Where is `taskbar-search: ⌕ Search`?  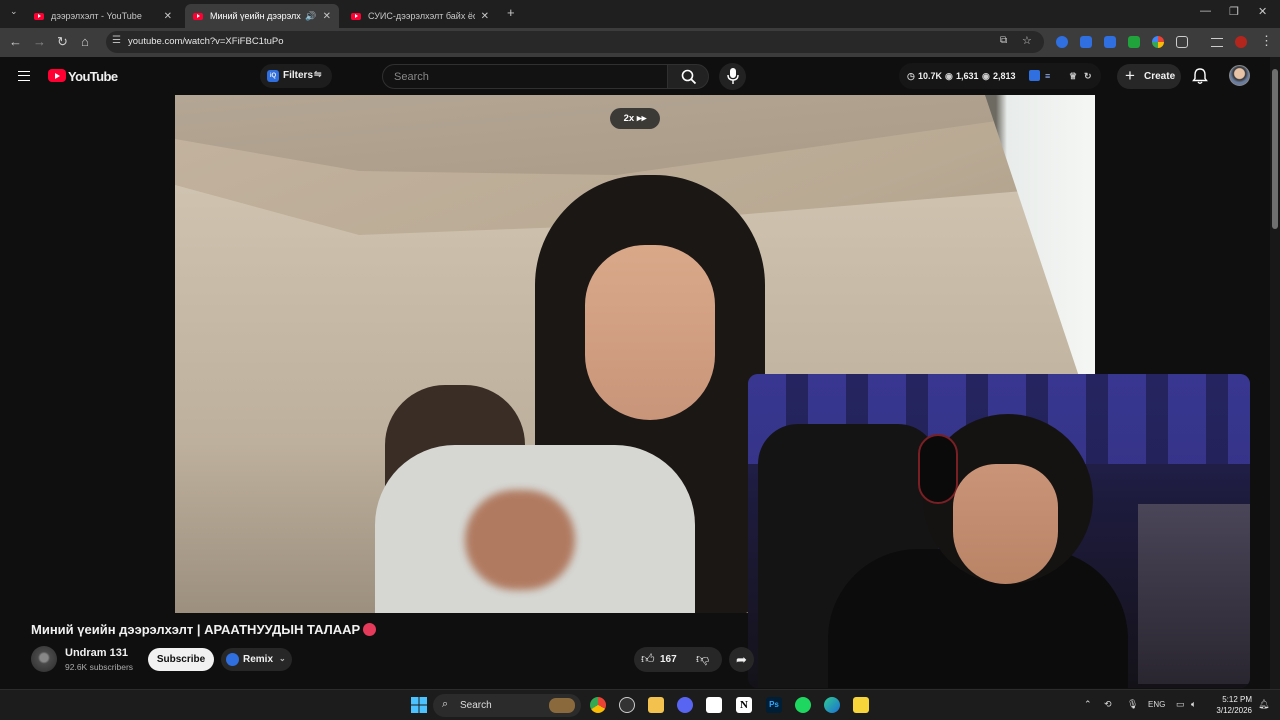
taskbar-search: ⌕ Search is located at coordinates (507, 705).